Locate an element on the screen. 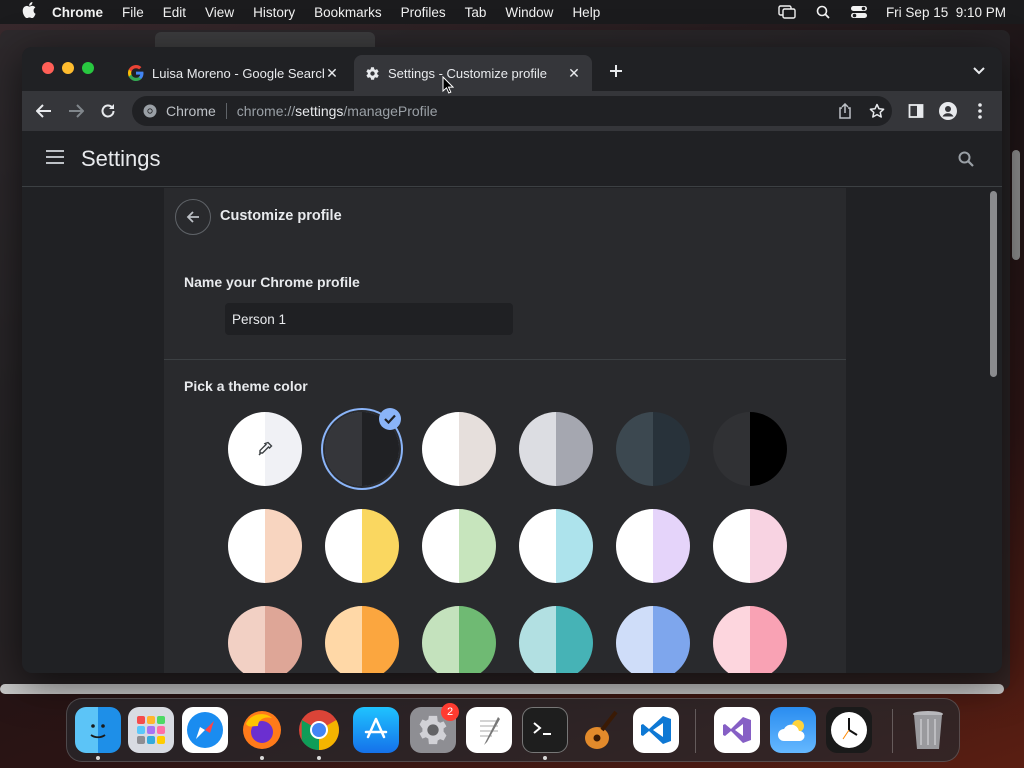 This screenshot has width=1024, height=768. background-window-scrollbar-horizontal is located at coordinates (502, 689).